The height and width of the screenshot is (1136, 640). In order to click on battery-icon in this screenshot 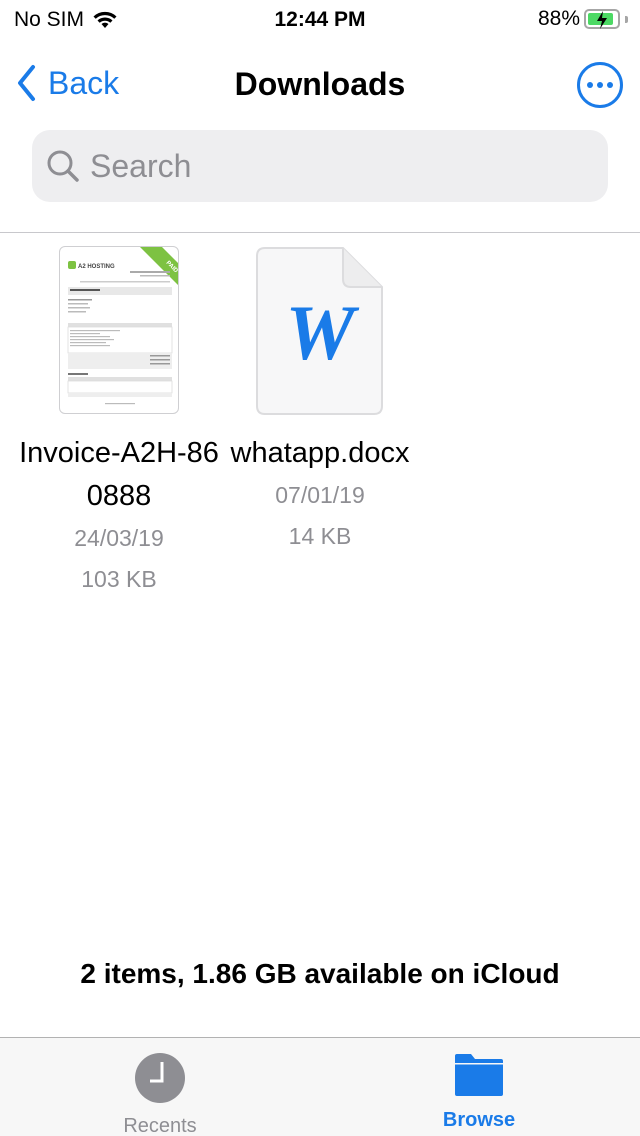, I will do `click(602, 19)`.